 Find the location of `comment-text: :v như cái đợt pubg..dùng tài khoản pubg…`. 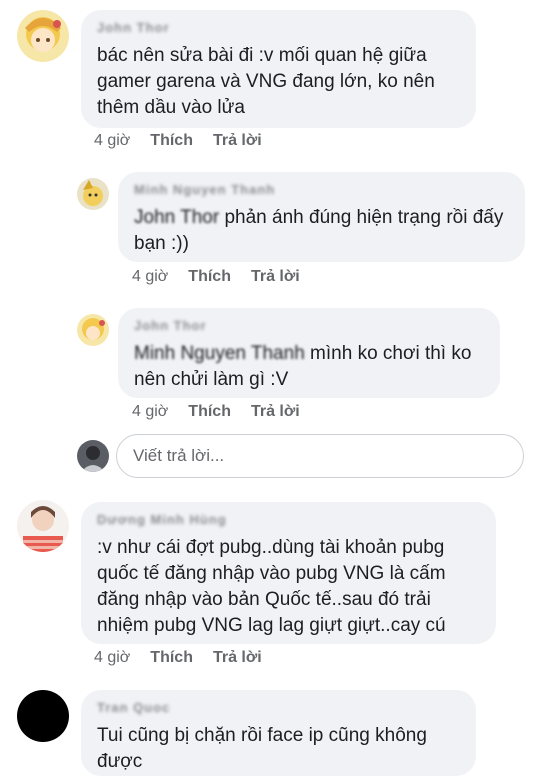

comment-text: :v như cái đợt pubg..dùng tài khoản pubg… is located at coordinates (271, 586).